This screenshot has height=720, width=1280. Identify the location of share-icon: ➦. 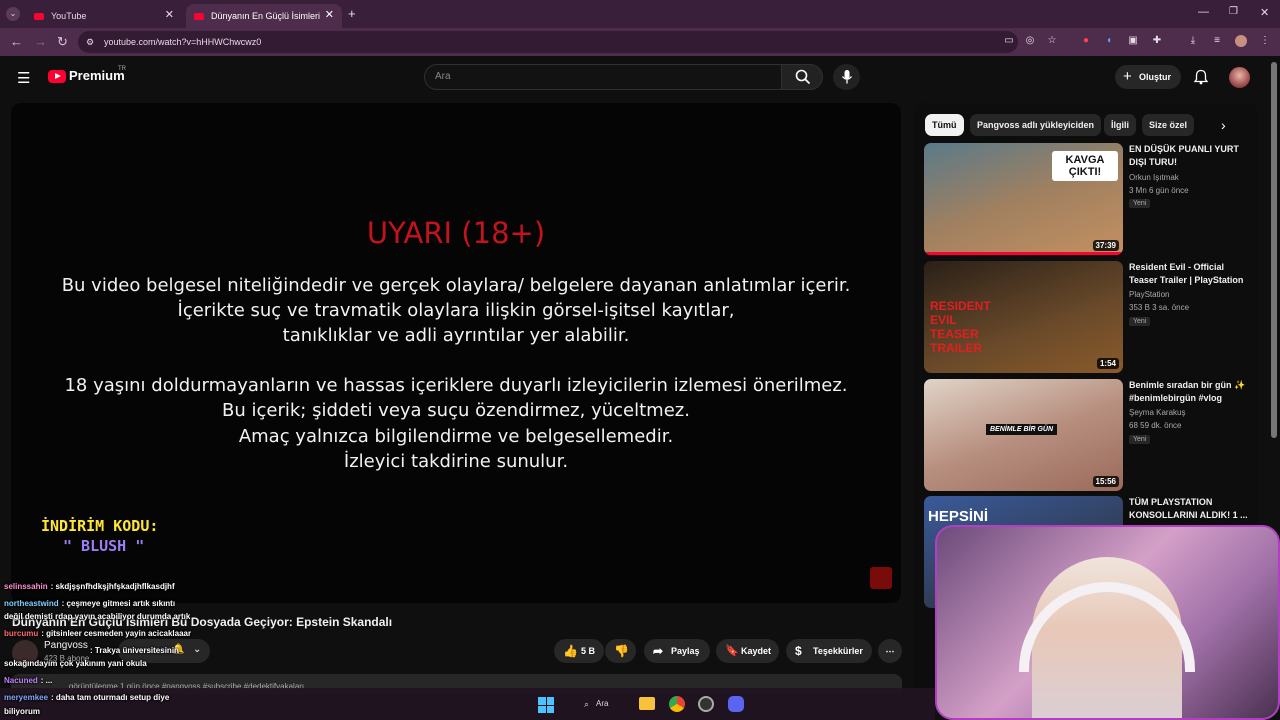
(658, 651).